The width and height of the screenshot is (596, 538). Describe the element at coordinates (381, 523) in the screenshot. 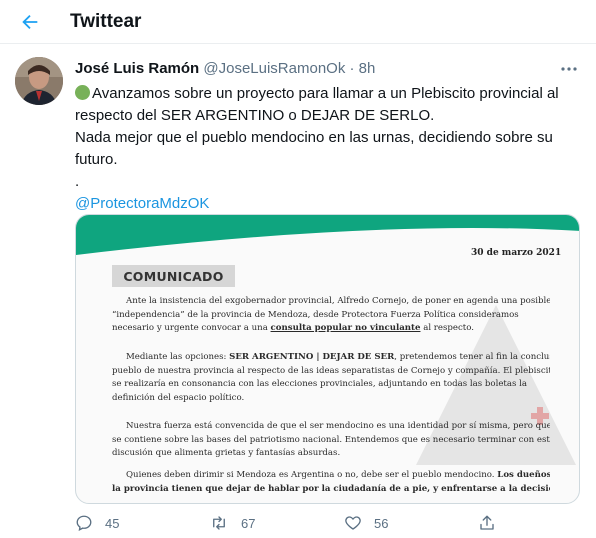

I see `like-count: 56` at that location.